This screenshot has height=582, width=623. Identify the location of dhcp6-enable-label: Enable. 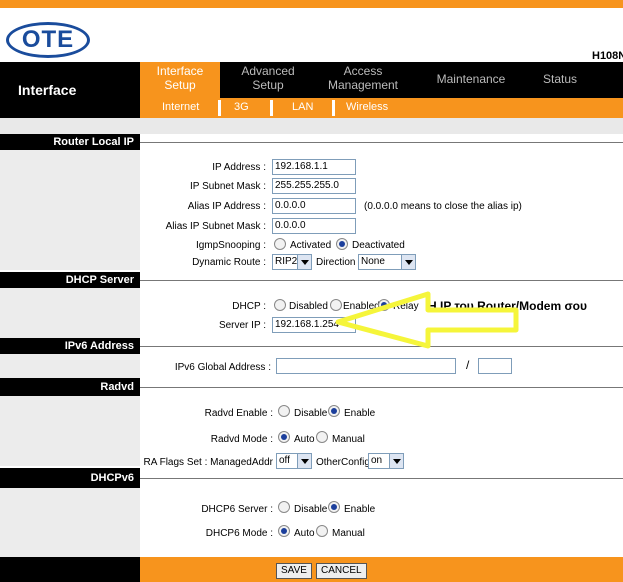
(360, 509).